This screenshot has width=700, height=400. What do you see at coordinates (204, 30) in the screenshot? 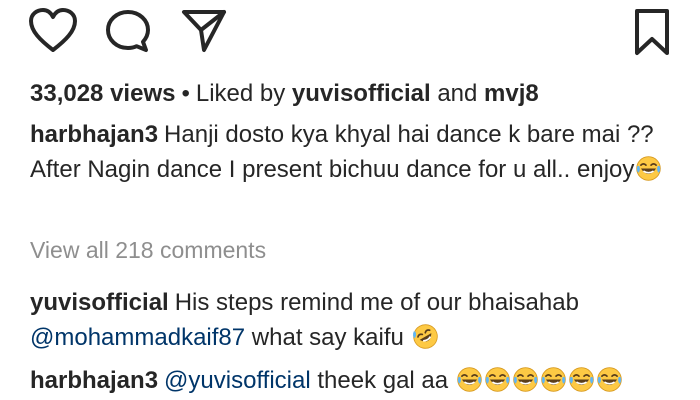
I see `paper-plane-icon` at bounding box center [204, 30].